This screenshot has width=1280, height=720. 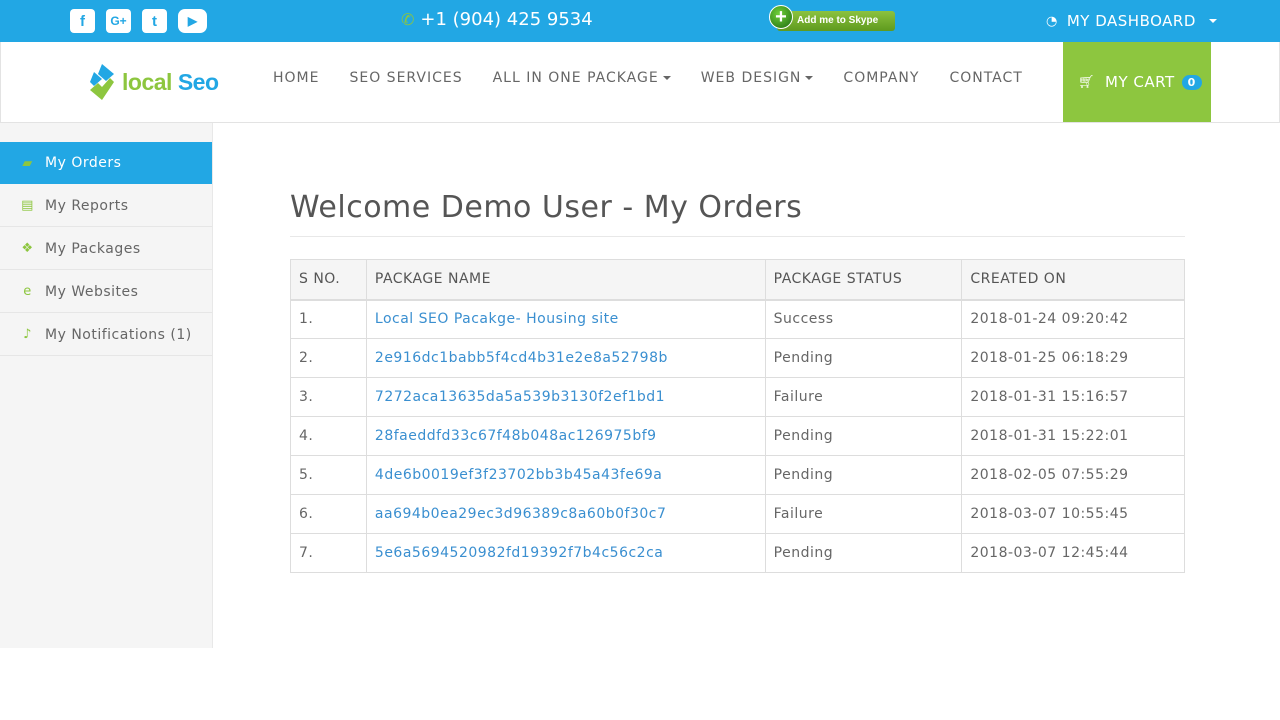 I want to click on add-skype-button: Add me to Skype +, so click(x=832, y=18).